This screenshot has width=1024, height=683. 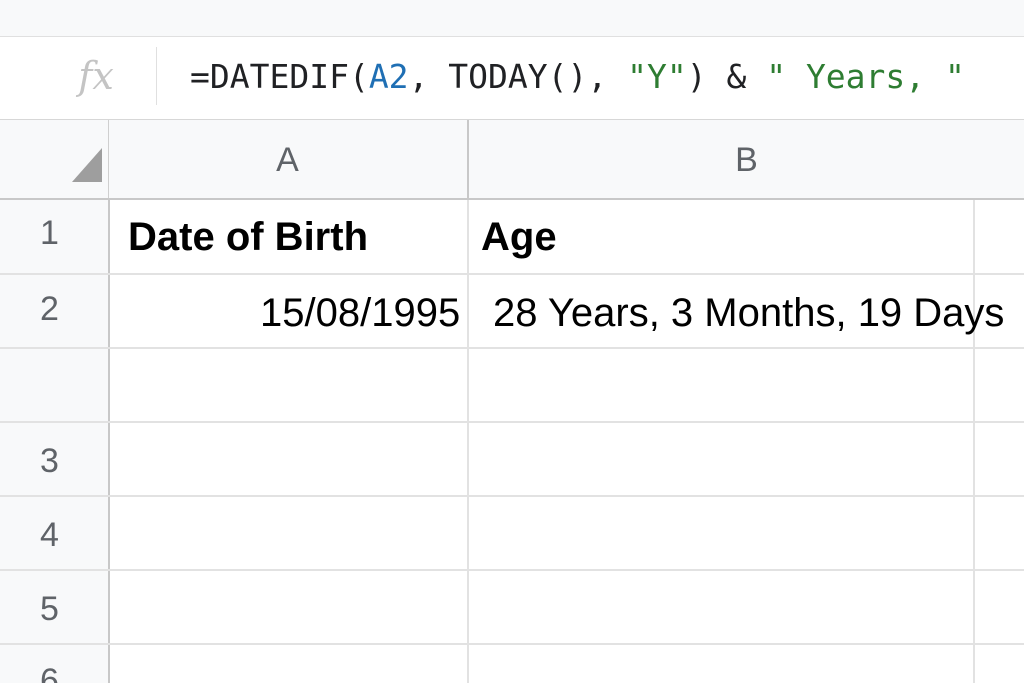 What do you see at coordinates (279, 76) in the screenshot?
I see `formula-part: =DATEDIF(` at bounding box center [279, 76].